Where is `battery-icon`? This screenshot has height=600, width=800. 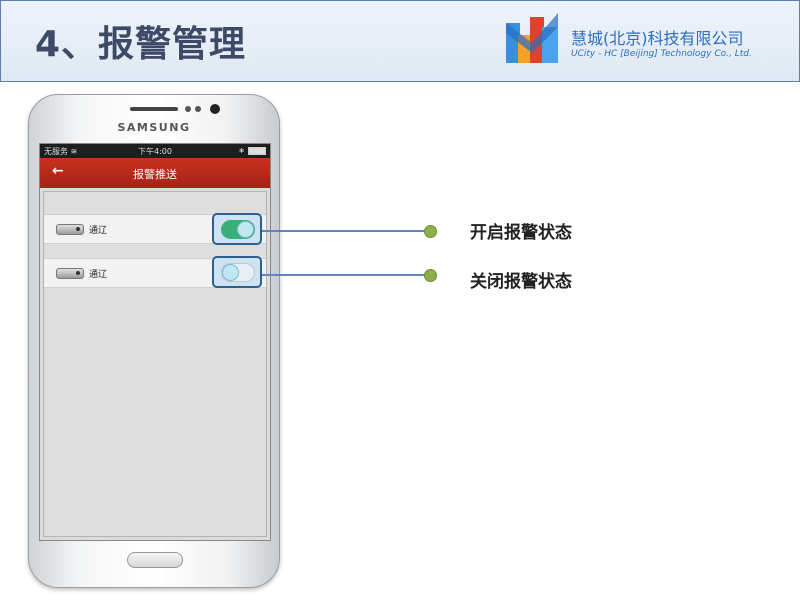 battery-icon is located at coordinates (257, 150).